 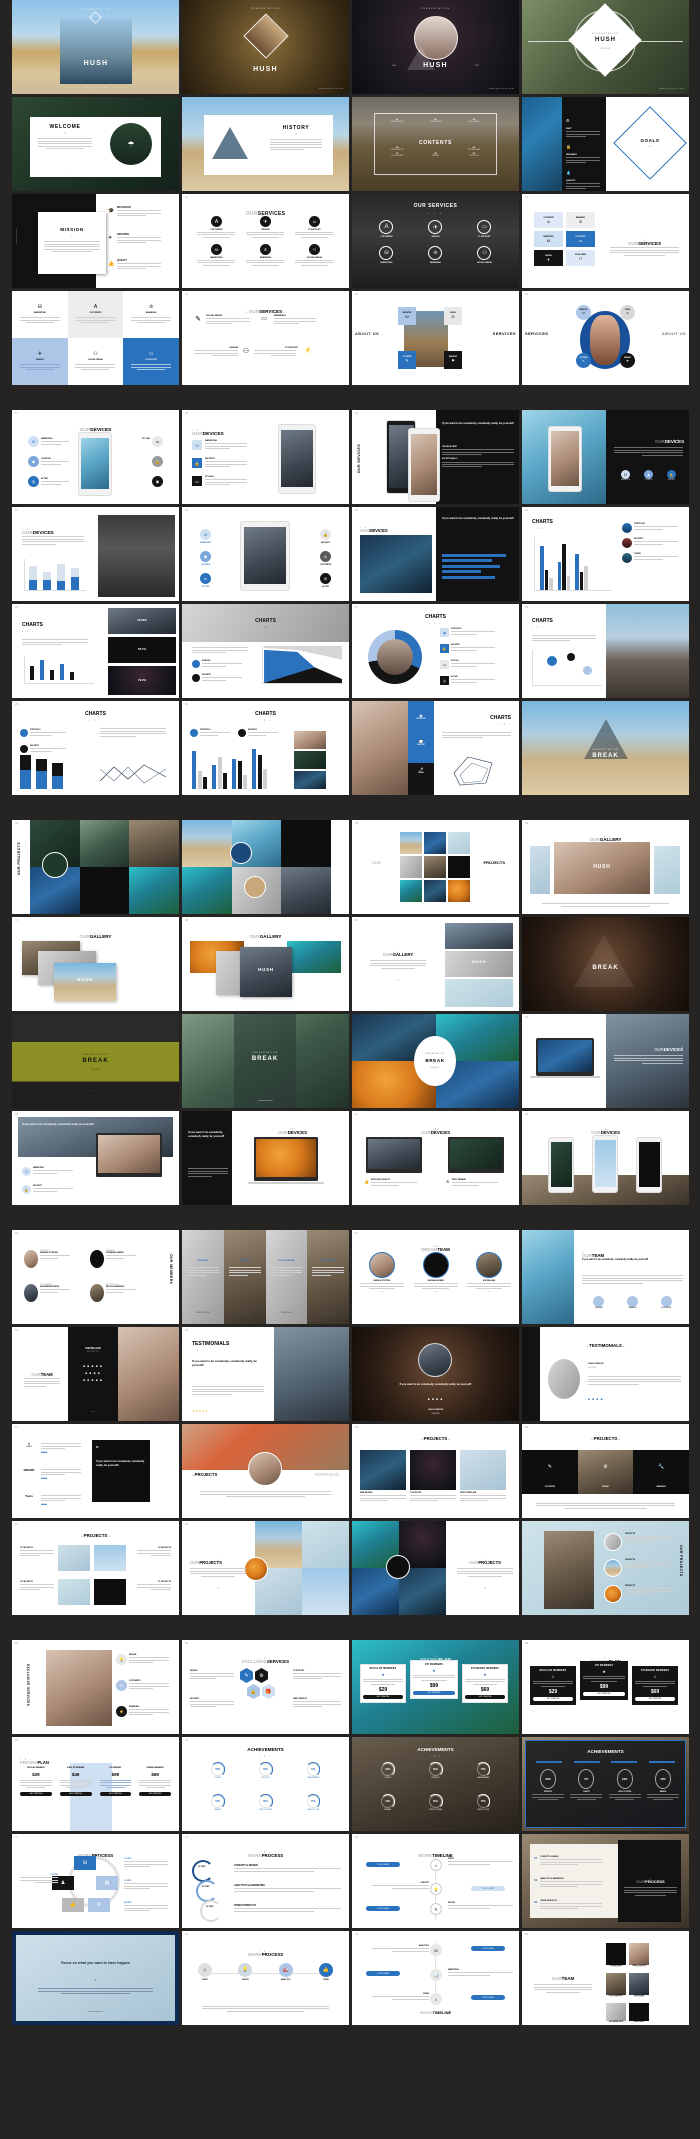 I want to click on exclusive-item: 💡 DESIGN, so click(x=142, y=1659).